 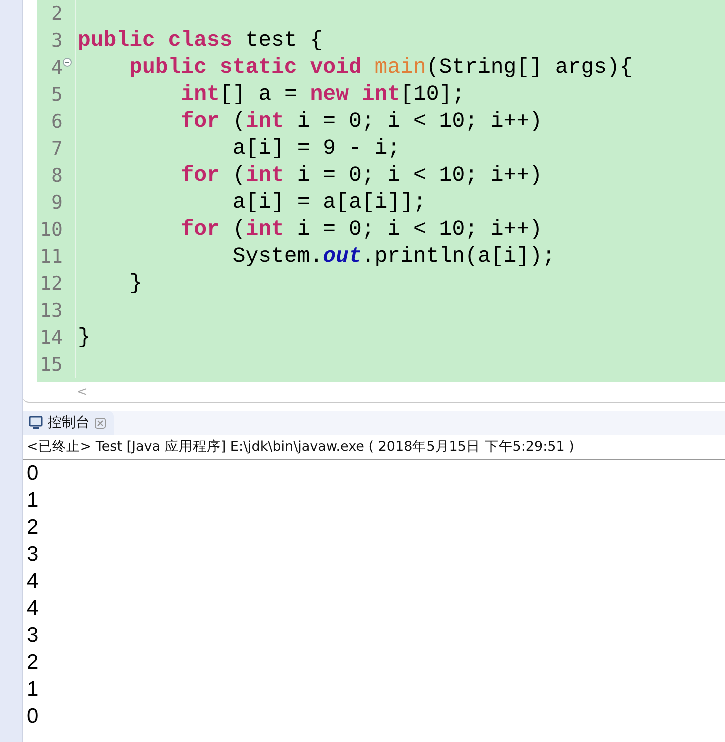 What do you see at coordinates (56, 13) in the screenshot?
I see `line-number: 2` at bounding box center [56, 13].